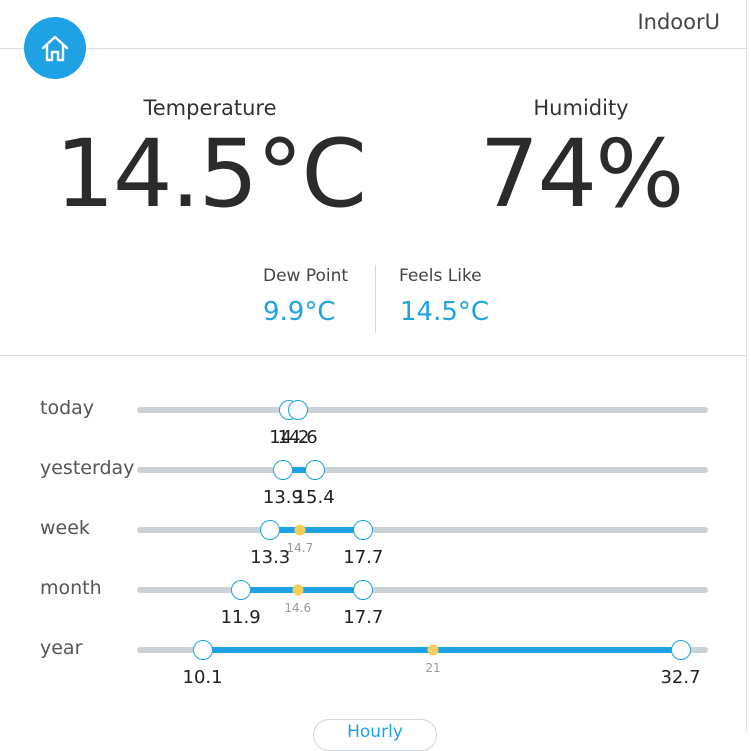 The height and width of the screenshot is (751, 751). What do you see at coordinates (373, 24) in the screenshot?
I see `top-bar: IndoorU` at bounding box center [373, 24].